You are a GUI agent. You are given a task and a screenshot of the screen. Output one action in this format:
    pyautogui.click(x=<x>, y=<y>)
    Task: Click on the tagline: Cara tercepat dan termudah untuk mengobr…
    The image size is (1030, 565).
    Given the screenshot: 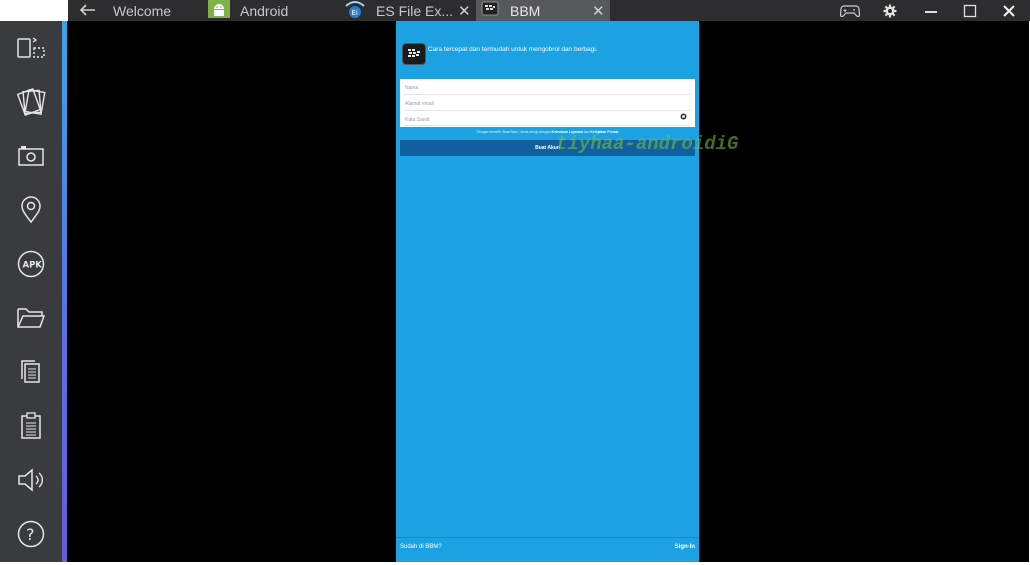 What is the action you would take?
    pyautogui.click(x=513, y=49)
    